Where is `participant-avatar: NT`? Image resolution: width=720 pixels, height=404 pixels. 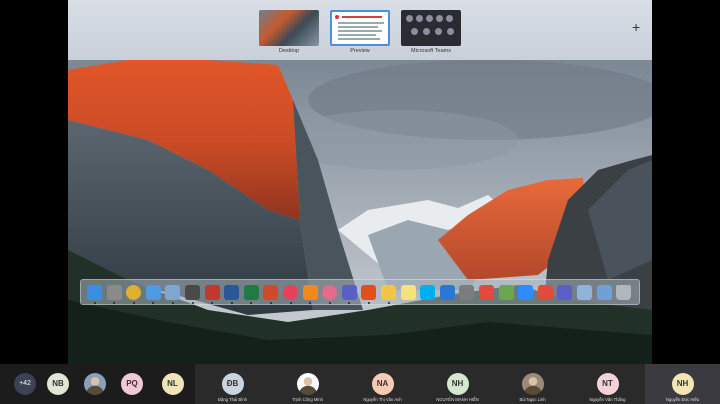 participant-avatar: NT is located at coordinates (607, 384).